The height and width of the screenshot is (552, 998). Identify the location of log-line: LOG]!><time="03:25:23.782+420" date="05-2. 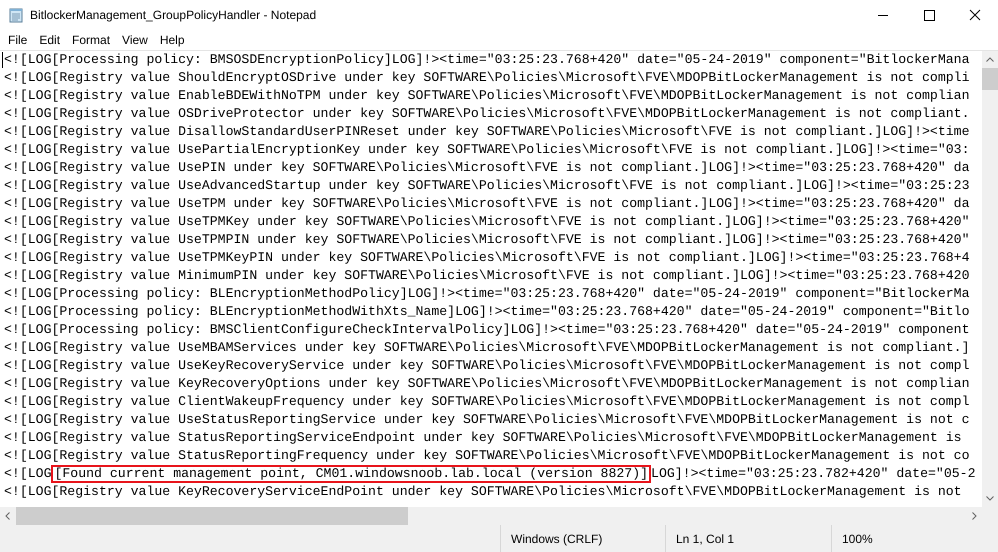
(813, 473).